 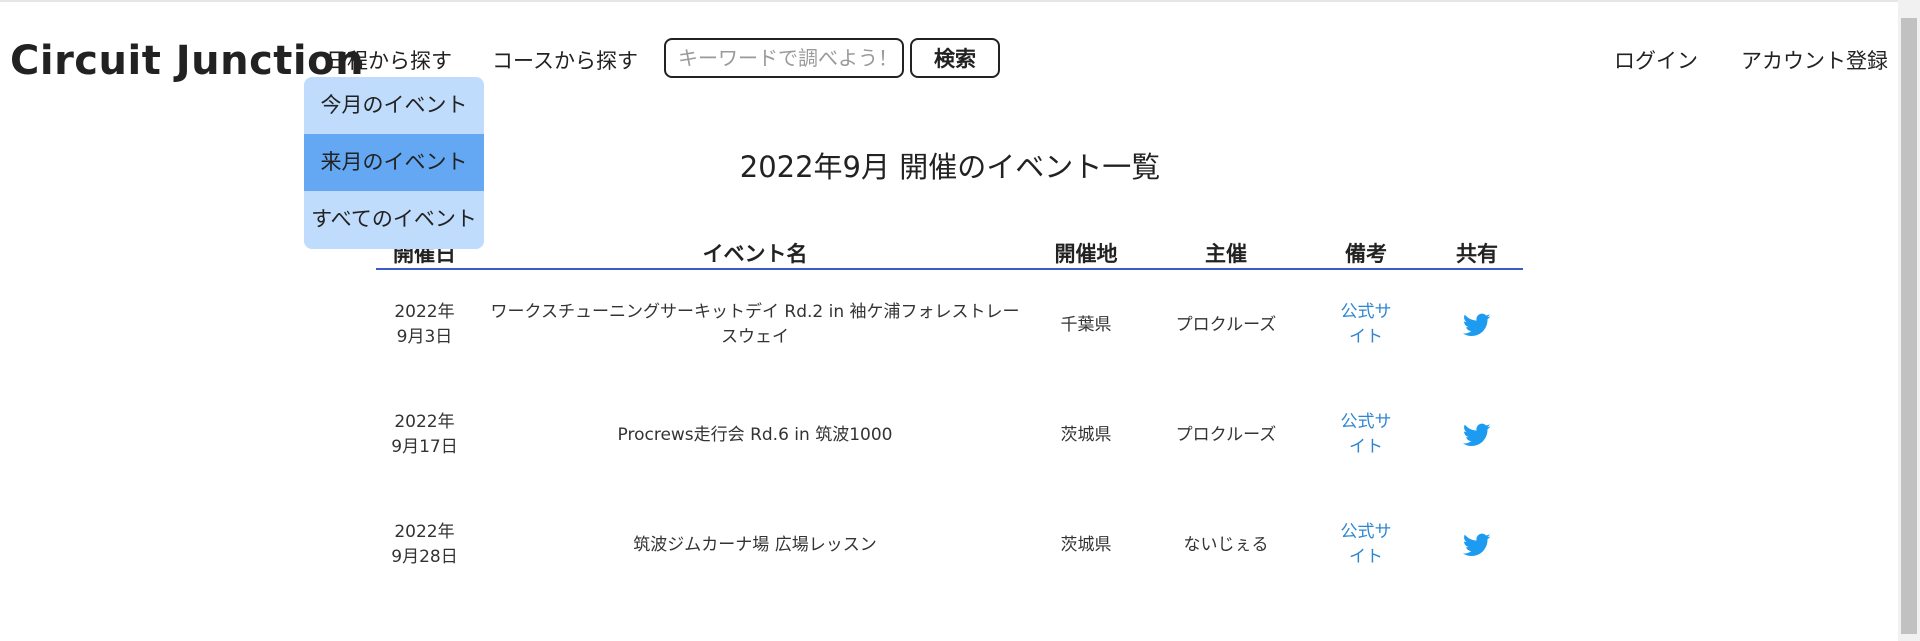 I want to click on header-event-name: イベント名, so click(x=755, y=254).